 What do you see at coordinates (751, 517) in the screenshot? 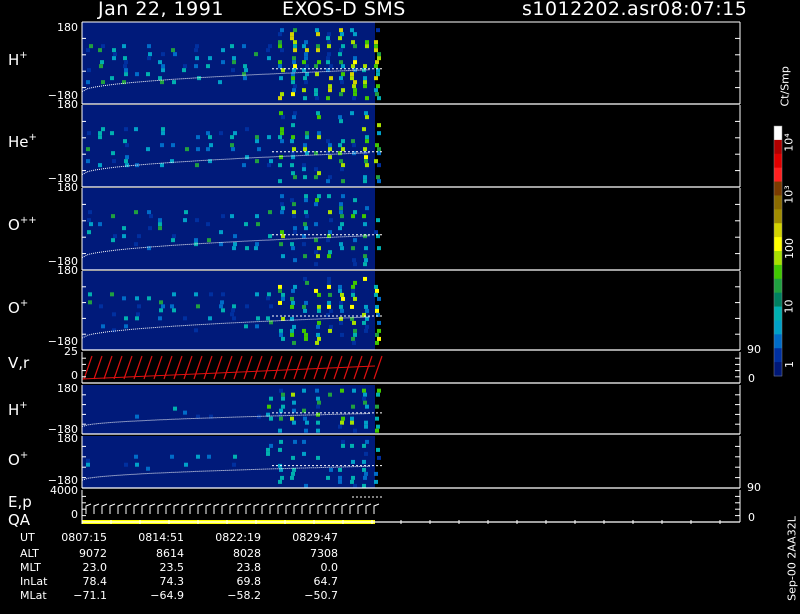
I see `tick-ep-right-bot: 0` at bounding box center [751, 517].